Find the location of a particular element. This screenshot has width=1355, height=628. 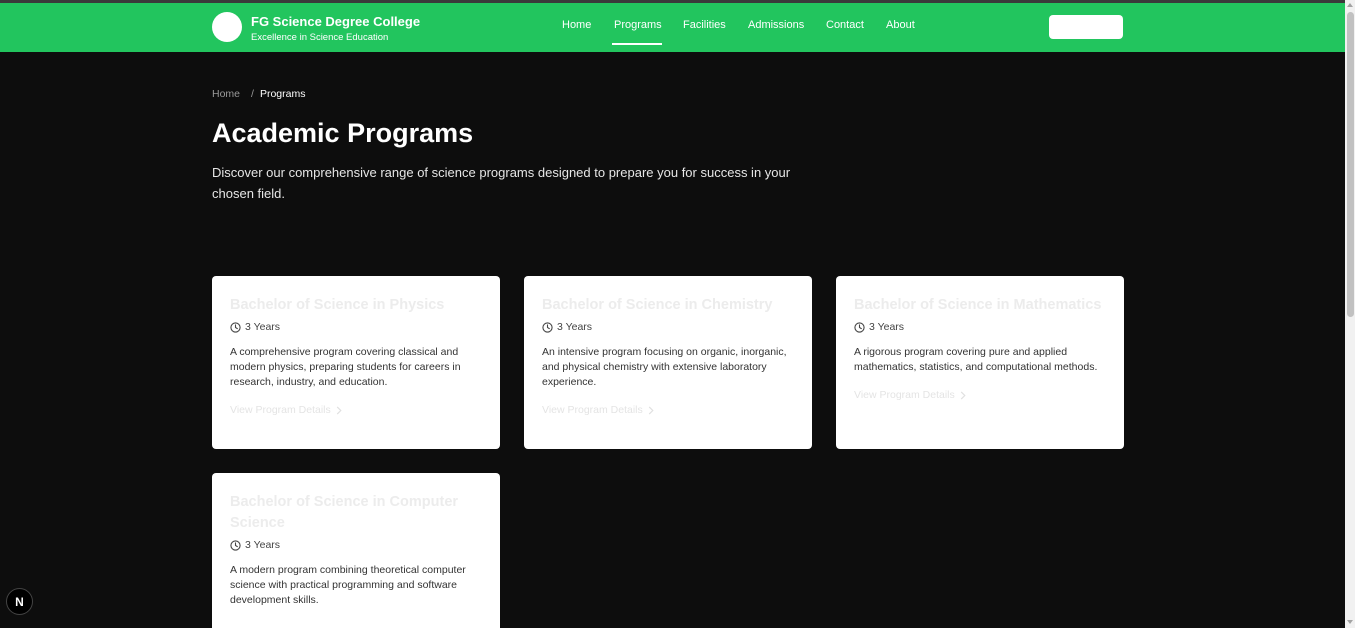

active-nav-indicator is located at coordinates (637, 44).